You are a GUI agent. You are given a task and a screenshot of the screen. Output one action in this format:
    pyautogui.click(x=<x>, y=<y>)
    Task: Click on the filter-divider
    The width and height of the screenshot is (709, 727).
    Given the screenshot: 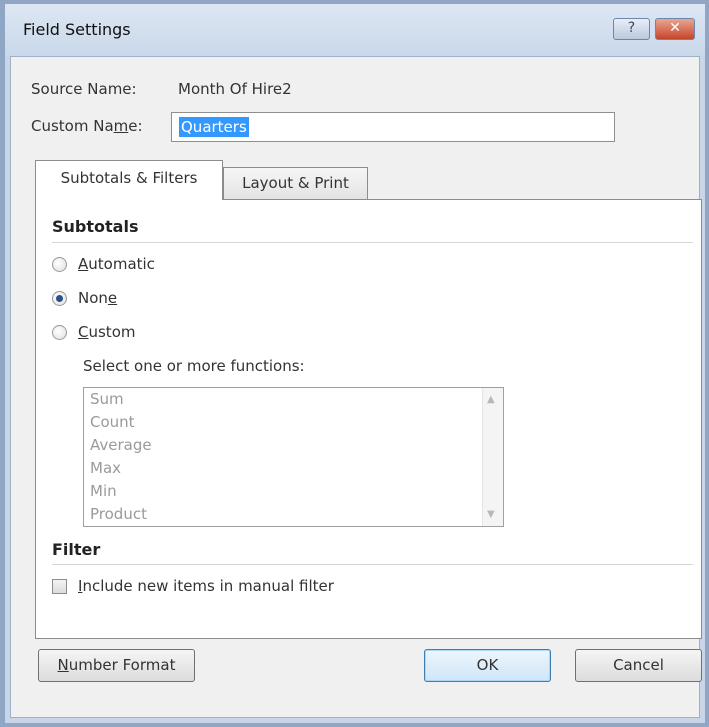 What is the action you would take?
    pyautogui.click(x=372, y=564)
    